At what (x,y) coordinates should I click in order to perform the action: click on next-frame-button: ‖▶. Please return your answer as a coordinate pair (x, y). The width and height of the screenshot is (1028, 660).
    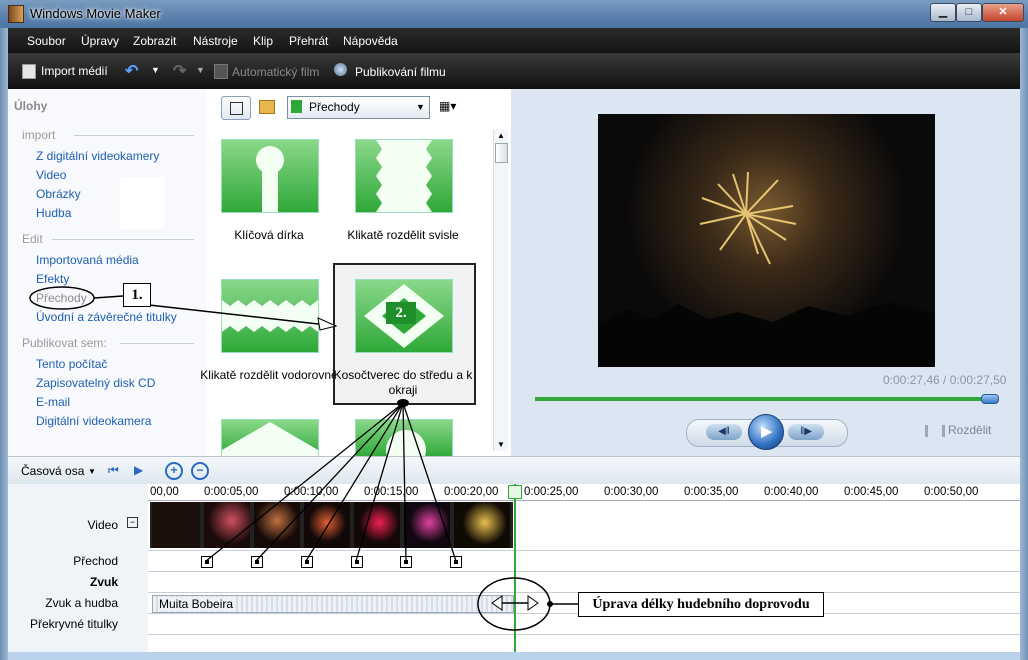
    Looking at the image, I should click on (806, 432).